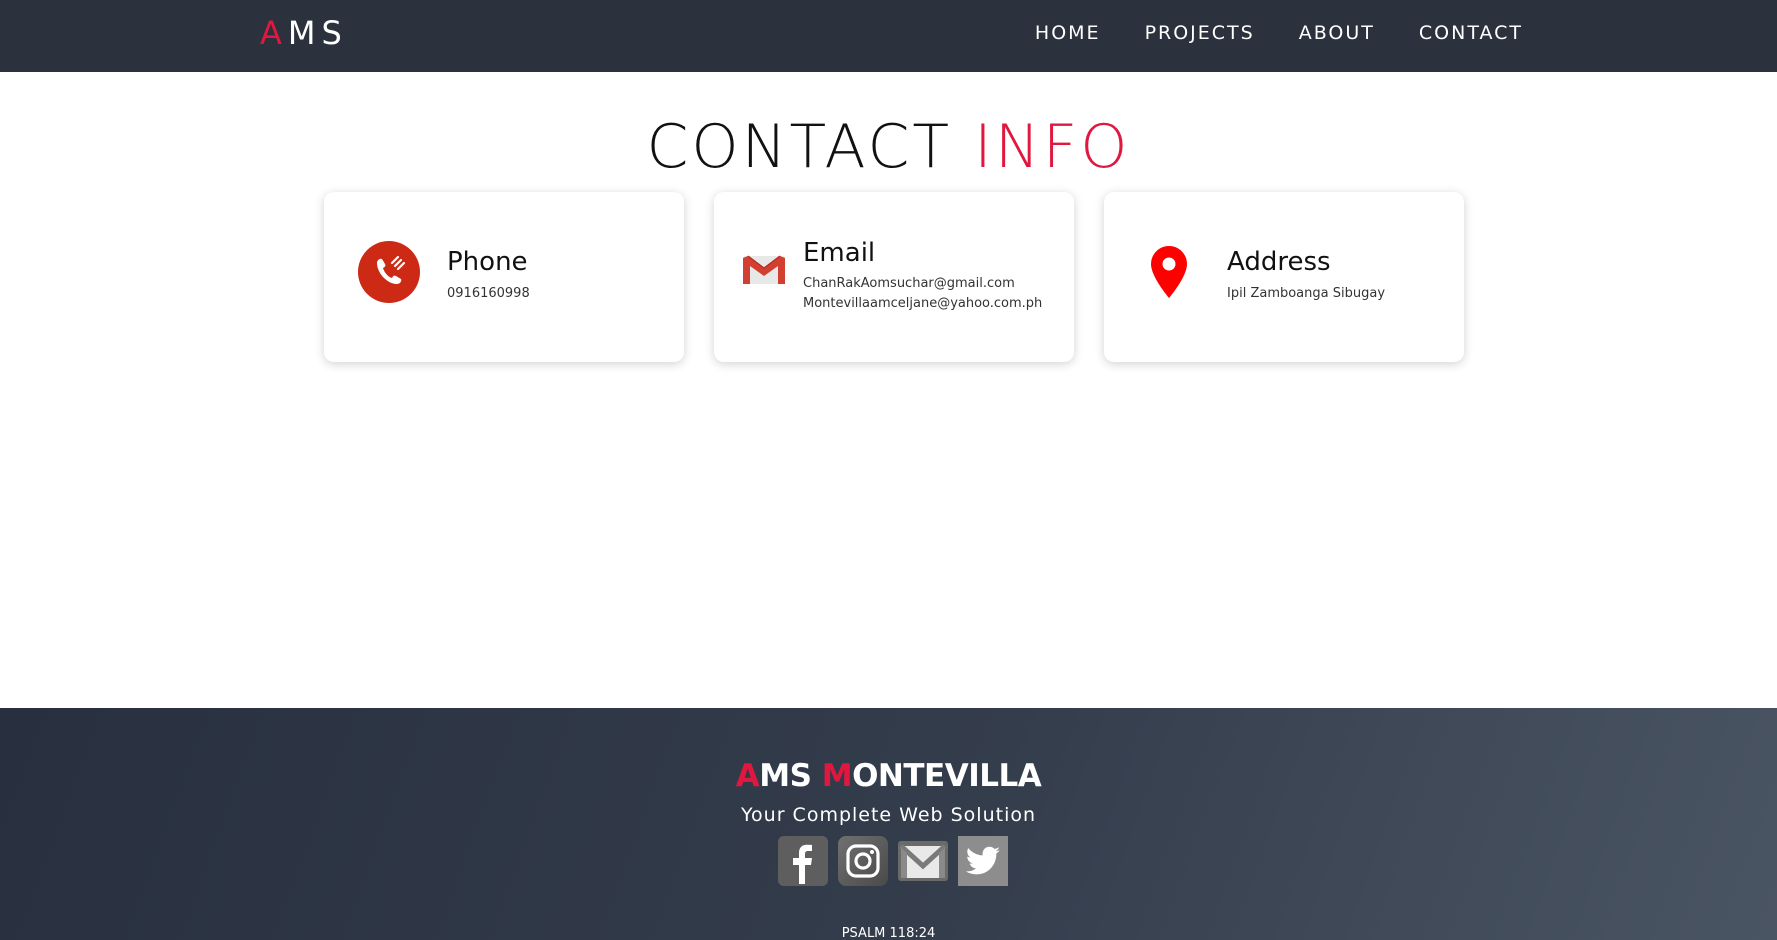  What do you see at coordinates (764, 272) in the screenshot?
I see `gmail-icon` at bounding box center [764, 272].